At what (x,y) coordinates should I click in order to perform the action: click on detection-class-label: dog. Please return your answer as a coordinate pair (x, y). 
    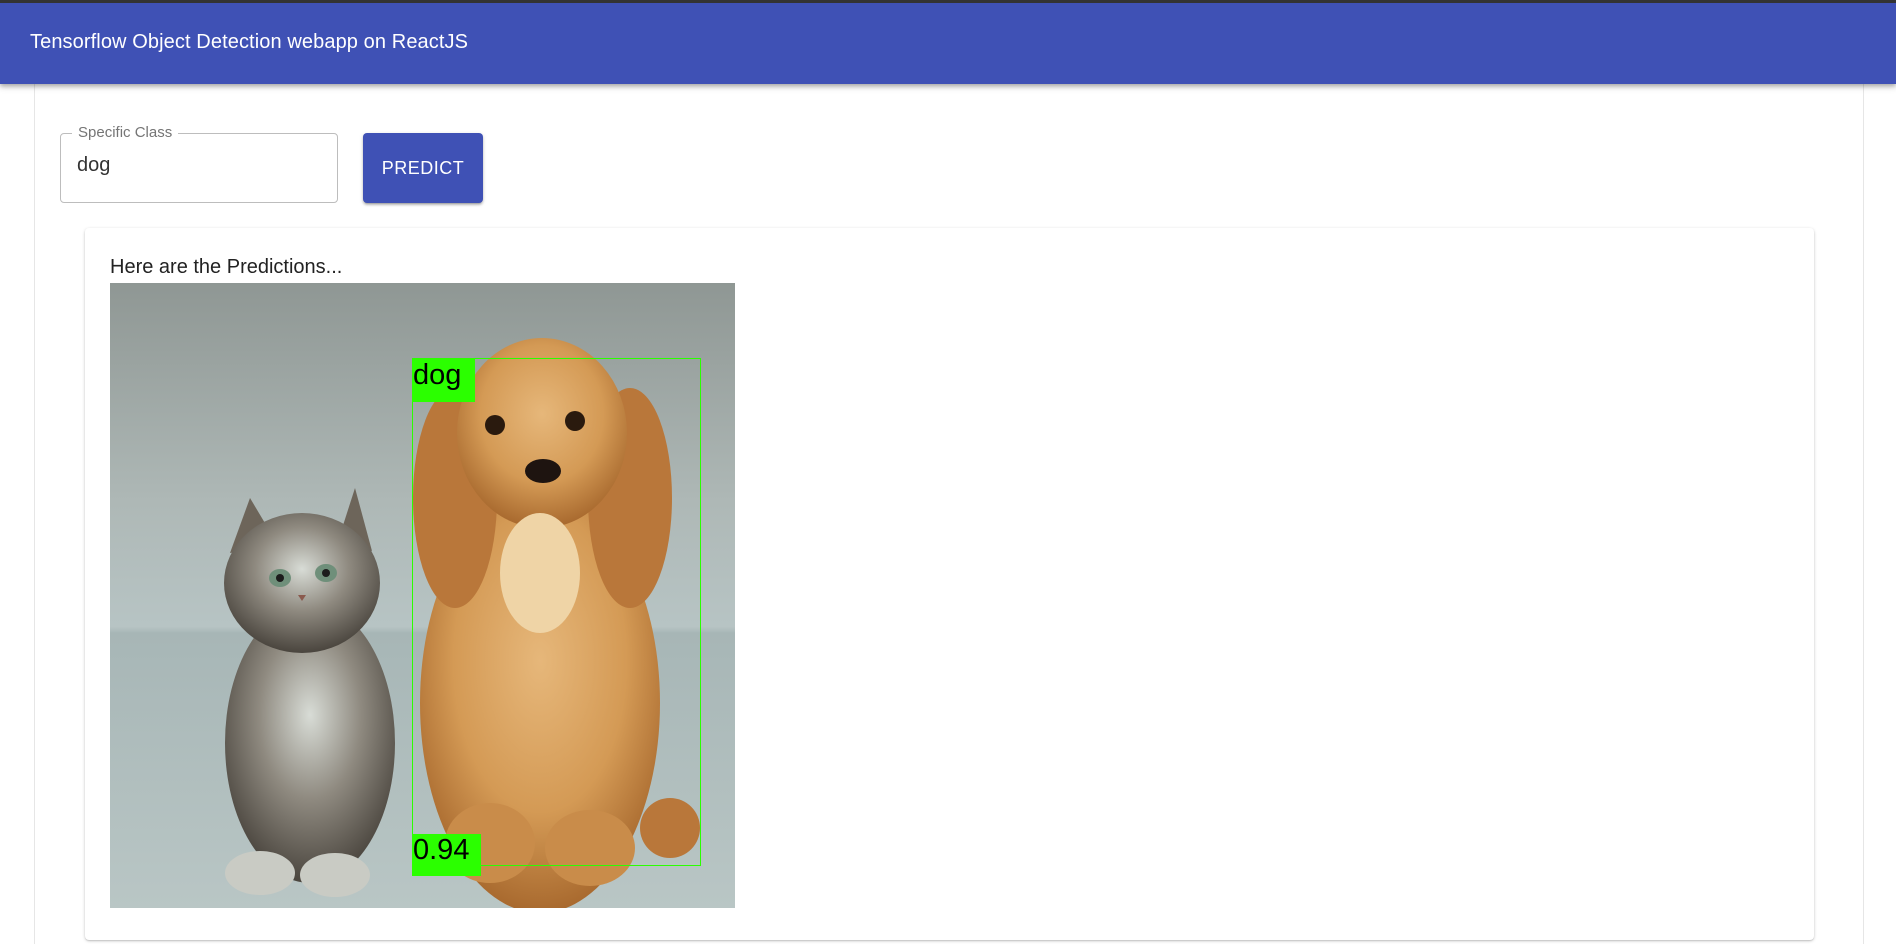
    Looking at the image, I should click on (443, 380).